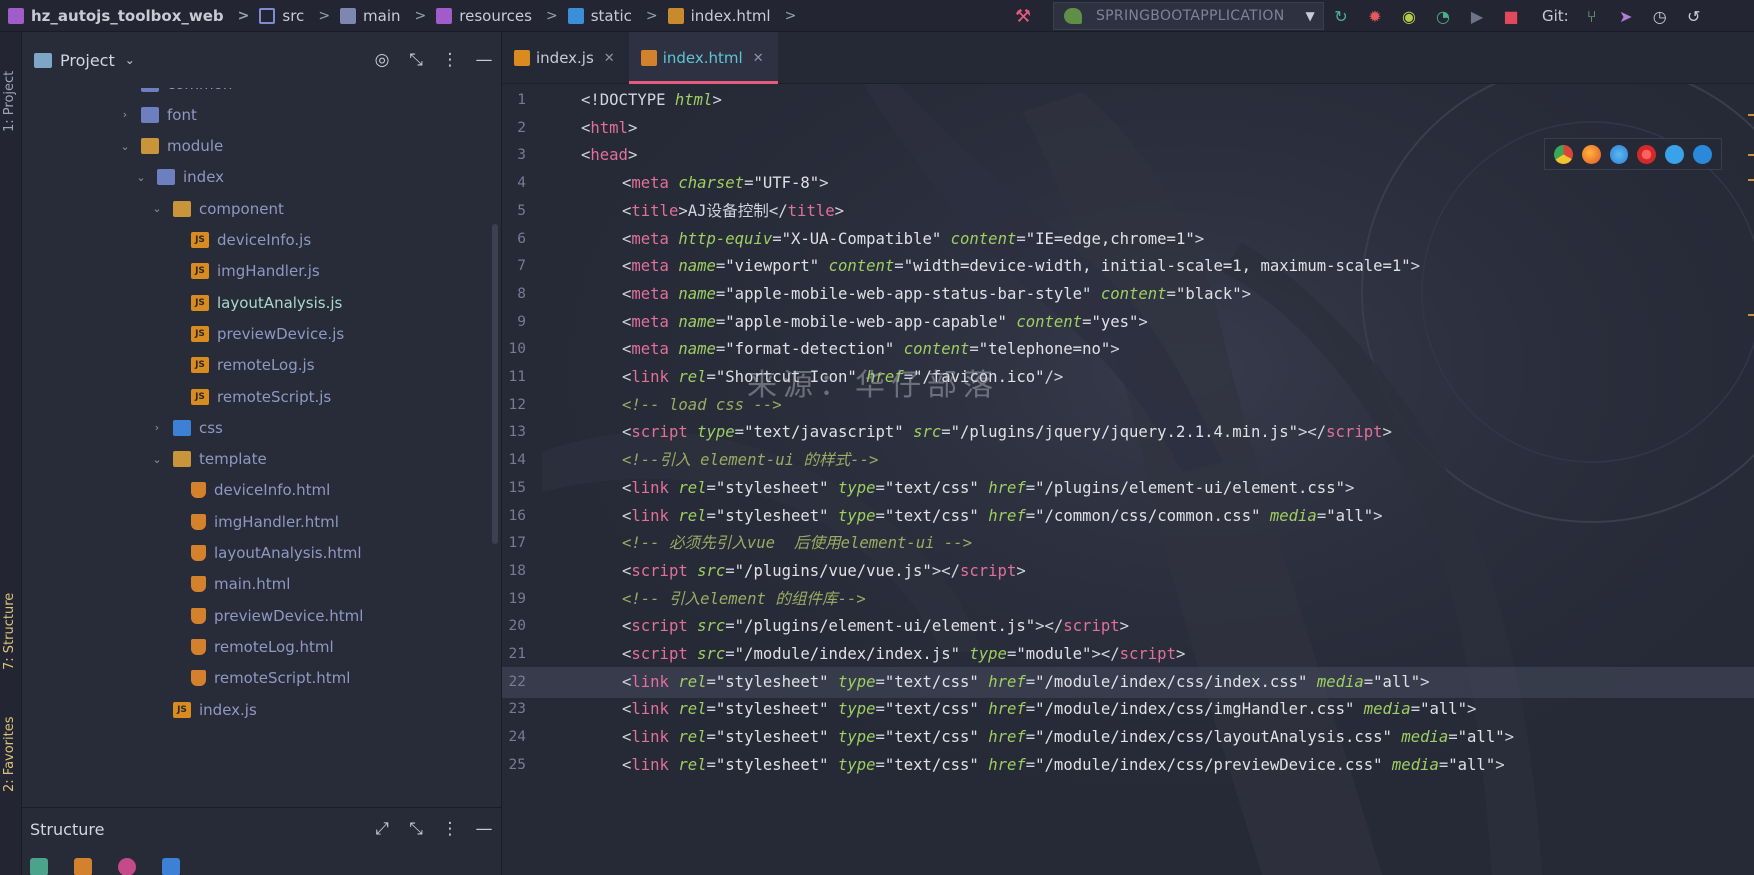 The width and height of the screenshot is (1754, 875). Describe the element at coordinates (1128, 460) in the screenshot. I see `code-line: 14 <!--引入 element-ui 的样式-->` at that location.